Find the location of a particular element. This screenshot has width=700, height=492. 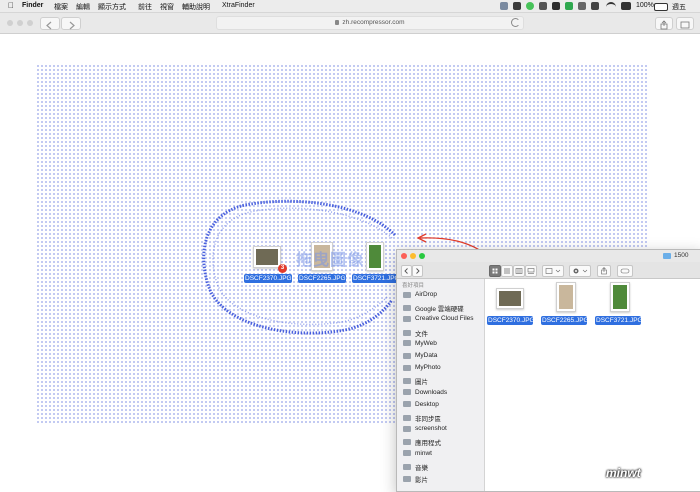

sidebar-item-label: 非同步區 is located at coordinates (428, 419).